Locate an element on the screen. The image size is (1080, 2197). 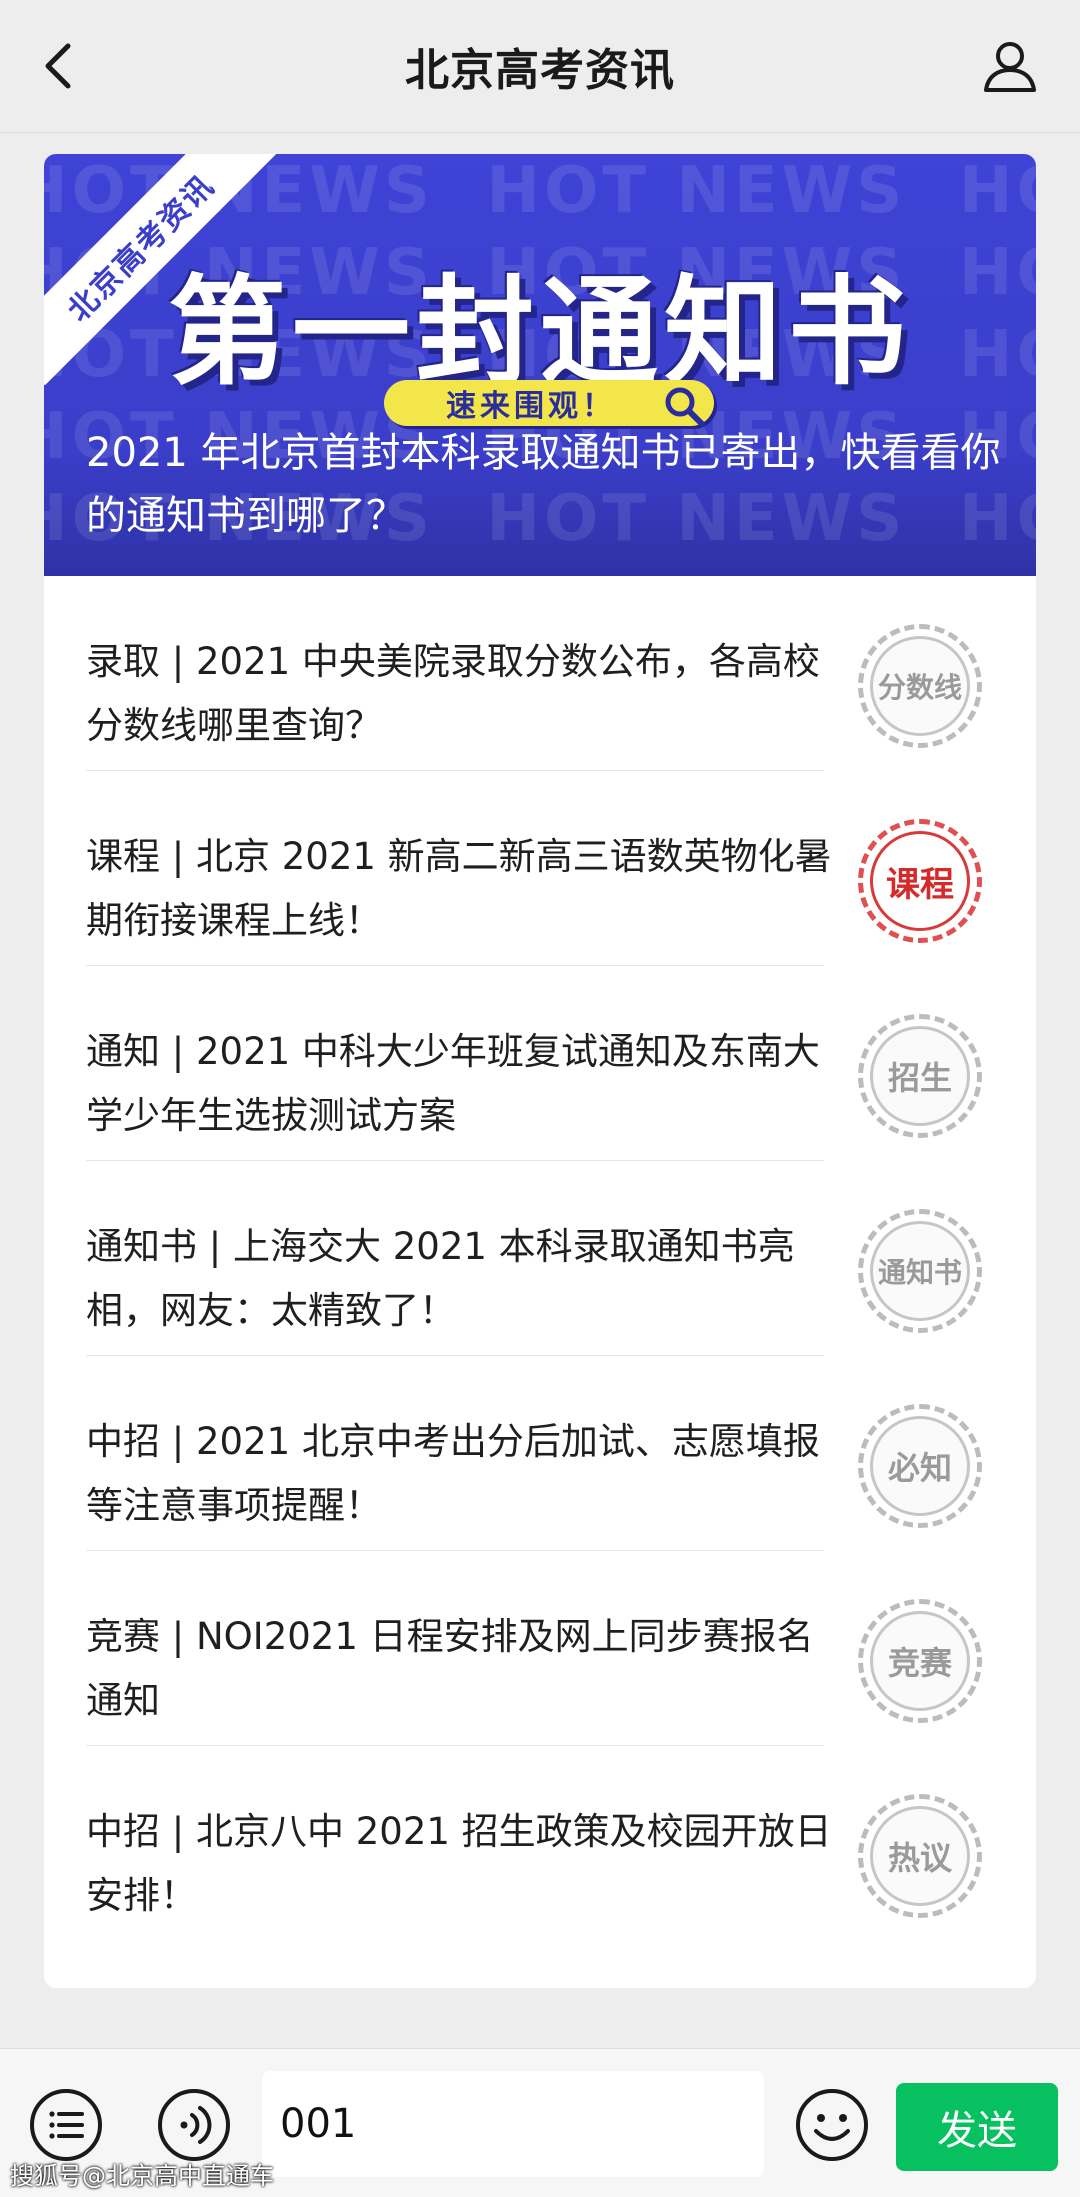
banner-caption: 2021 年北京首封本科录取通知书已寄出，快看看你的通知书到哪了？ is located at coordinates (543, 484).